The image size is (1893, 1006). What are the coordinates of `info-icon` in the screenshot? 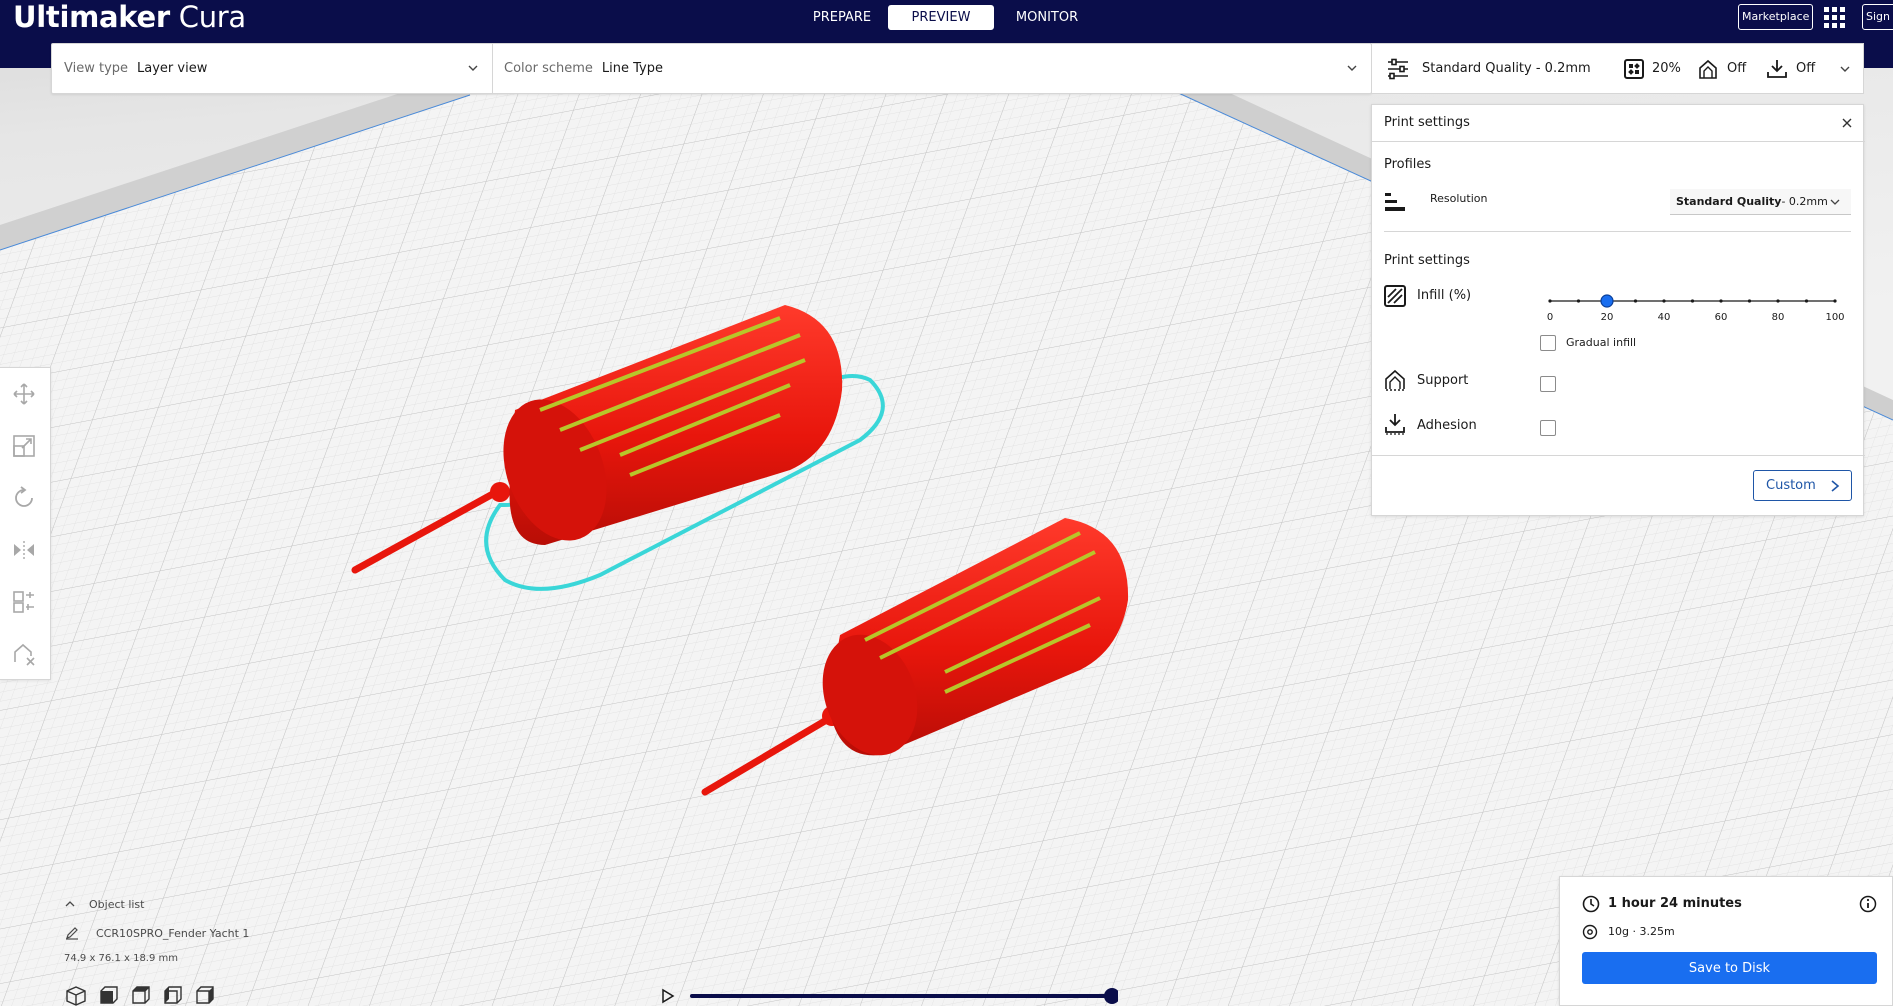 It's located at (1868, 904).